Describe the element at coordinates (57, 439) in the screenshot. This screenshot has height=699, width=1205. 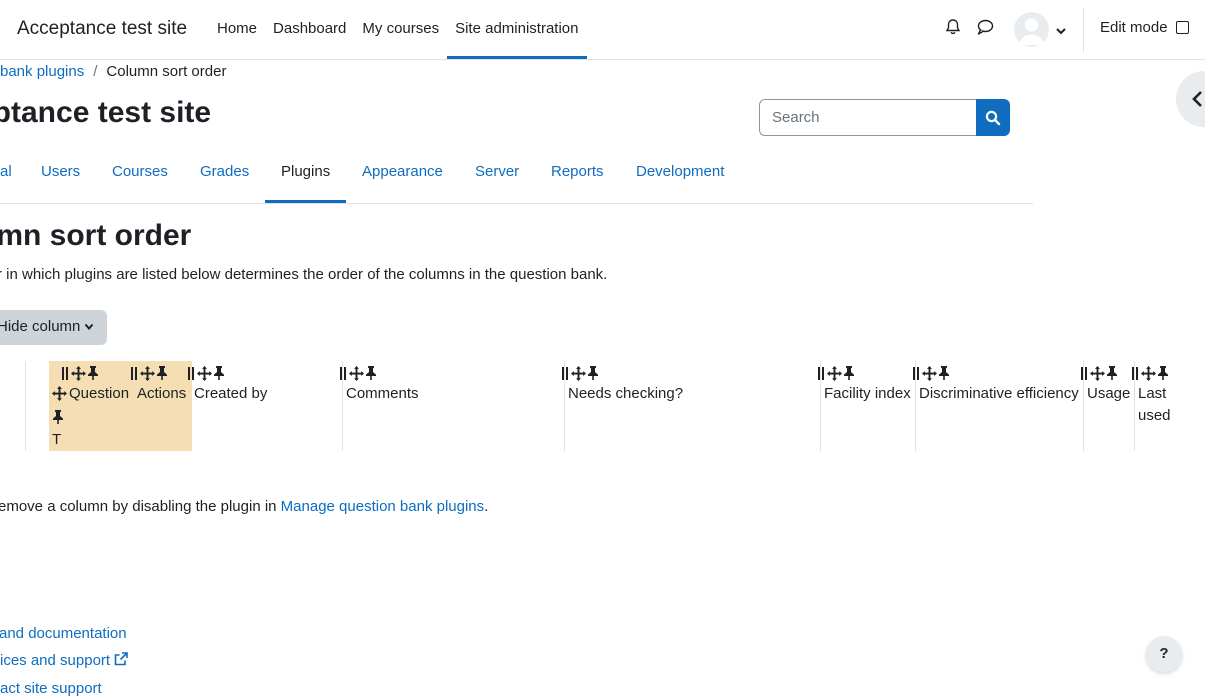
I see `column-label-t: T` at that location.